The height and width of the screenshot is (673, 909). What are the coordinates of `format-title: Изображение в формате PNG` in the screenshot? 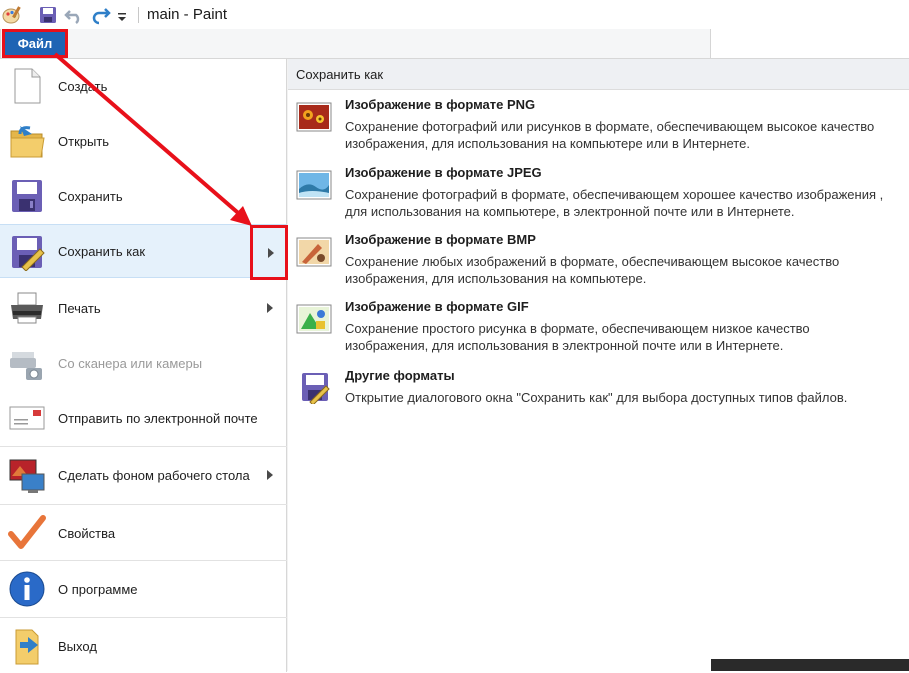 It's located at (440, 104).